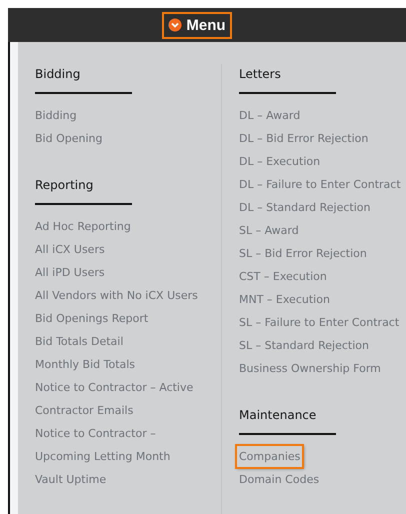 The height and width of the screenshot is (514, 406). What do you see at coordinates (95, 433) in the screenshot?
I see `menu-item: Notice to Contractor –` at bounding box center [95, 433].